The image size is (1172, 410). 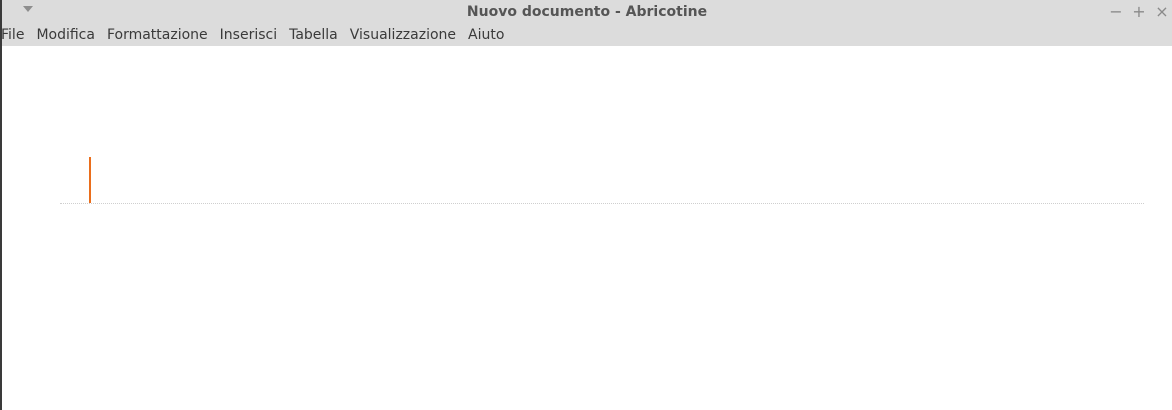 I want to click on menu-file: File, so click(x=15, y=35).